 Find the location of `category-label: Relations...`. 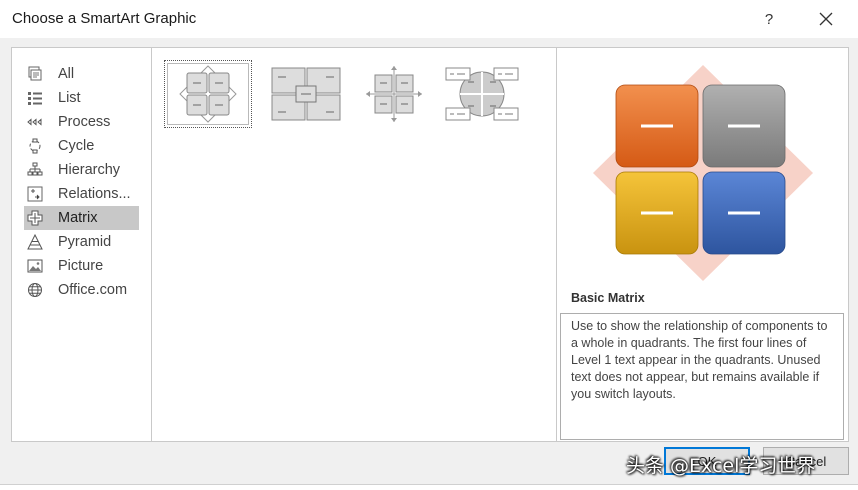

category-label: Relations... is located at coordinates (94, 194).